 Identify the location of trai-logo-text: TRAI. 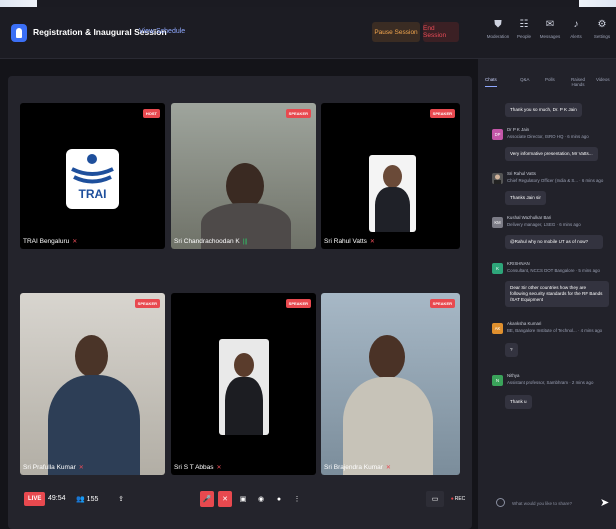
(92, 194).